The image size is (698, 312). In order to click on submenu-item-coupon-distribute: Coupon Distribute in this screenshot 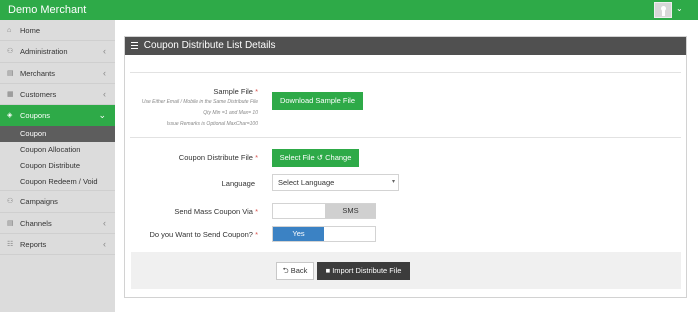, I will do `click(57, 166)`.